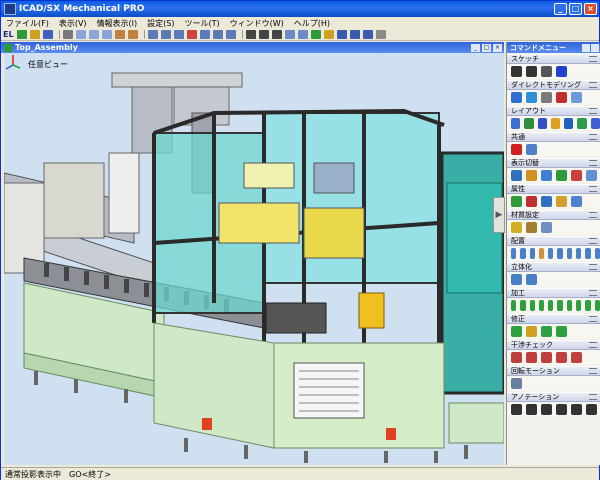 This screenshot has height=480, width=600. I want to click on menu-help: ヘルプ(H), so click(312, 23).